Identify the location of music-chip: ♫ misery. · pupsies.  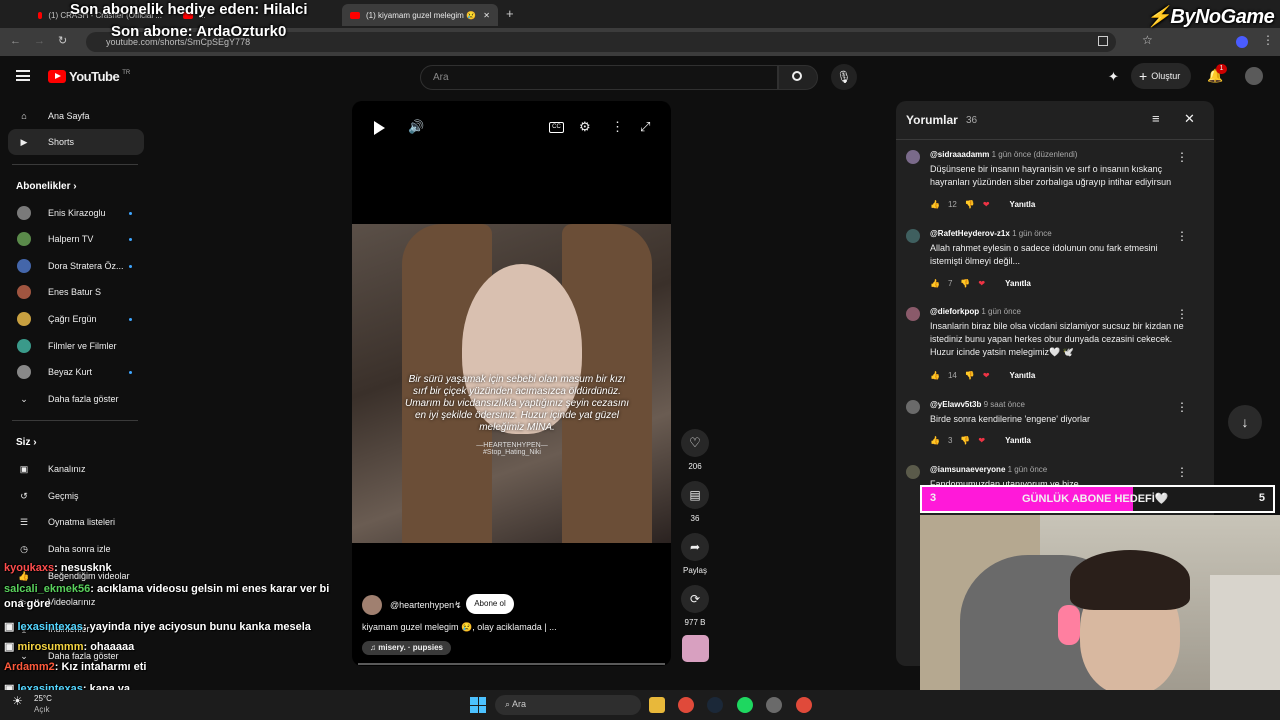
(406, 648).